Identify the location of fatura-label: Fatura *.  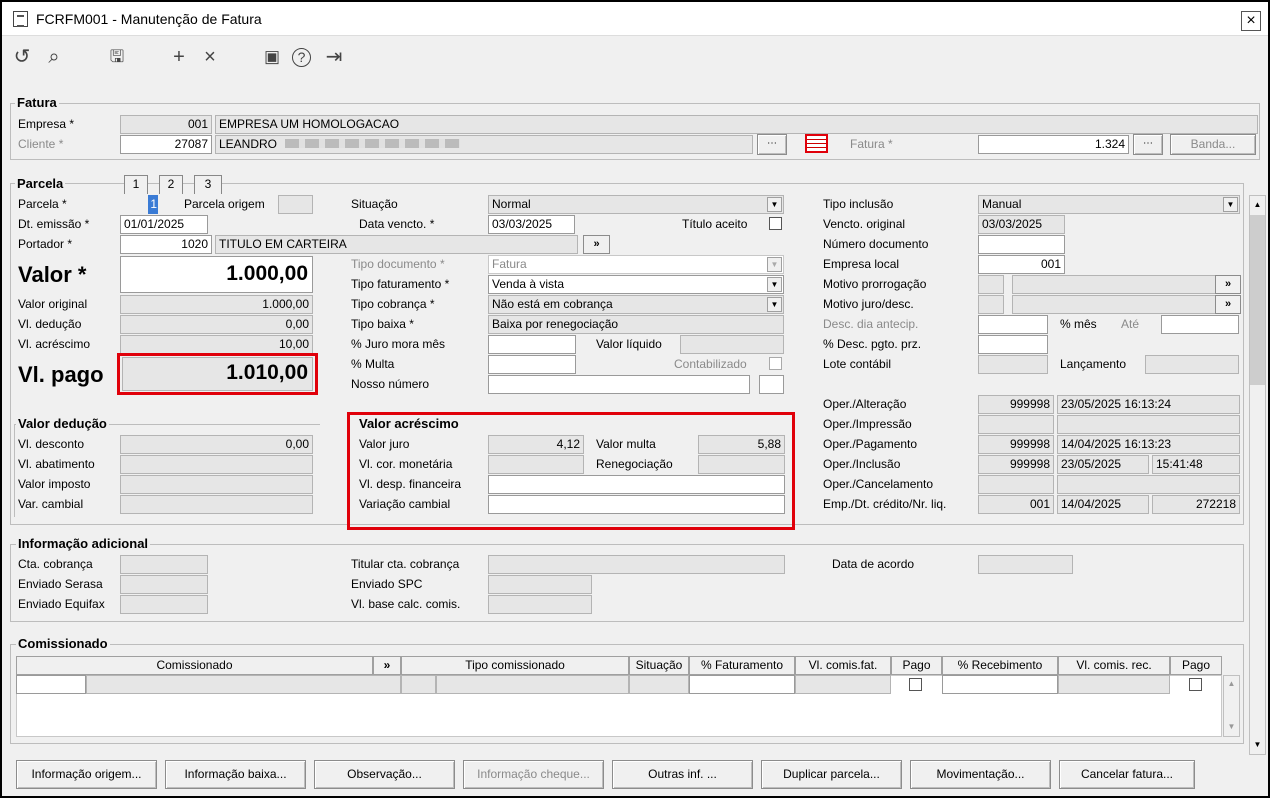
(871, 144).